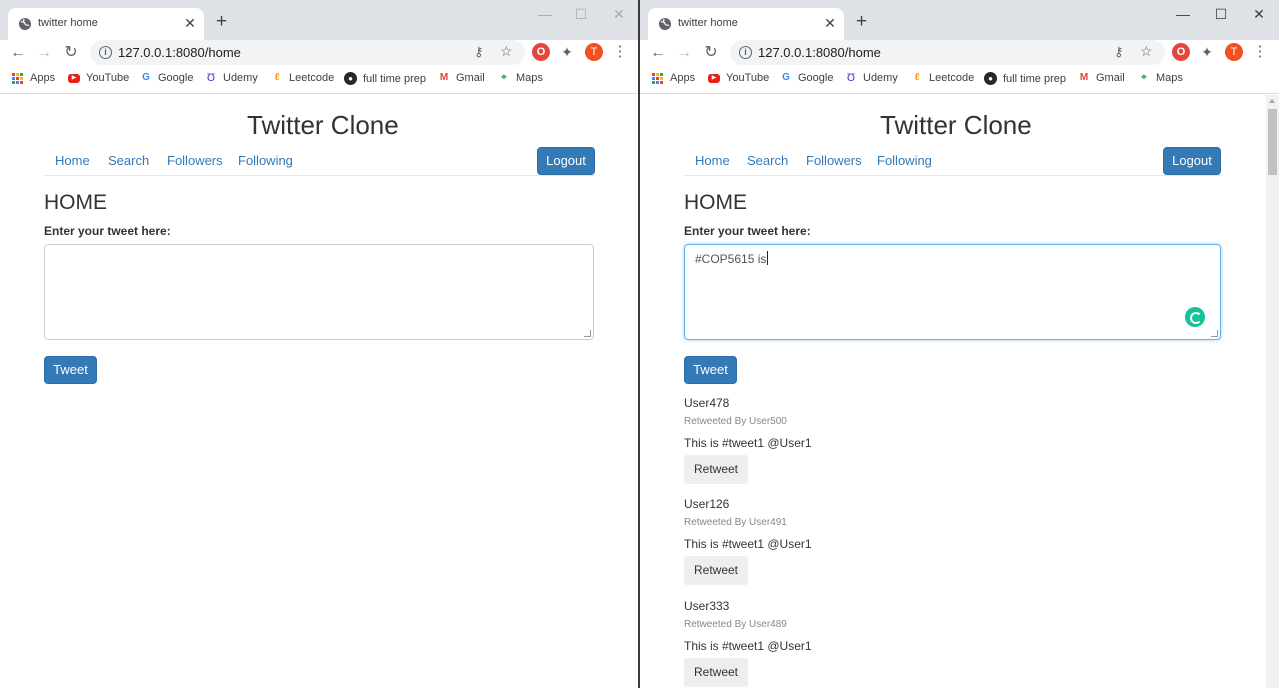 Image resolution: width=1279 pixels, height=688 pixels. I want to click on grammarly-icon, so click(1195, 317).